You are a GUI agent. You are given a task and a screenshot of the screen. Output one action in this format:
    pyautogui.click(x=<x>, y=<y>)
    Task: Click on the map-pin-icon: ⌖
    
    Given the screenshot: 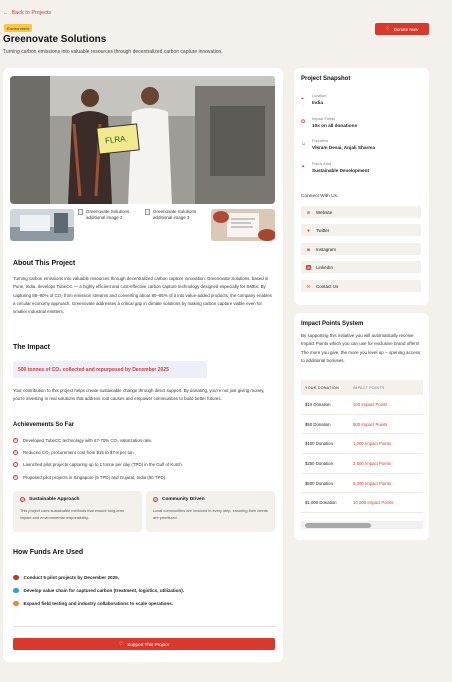 What is the action you would take?
    pyautogui.click(x=302, y=99)
    